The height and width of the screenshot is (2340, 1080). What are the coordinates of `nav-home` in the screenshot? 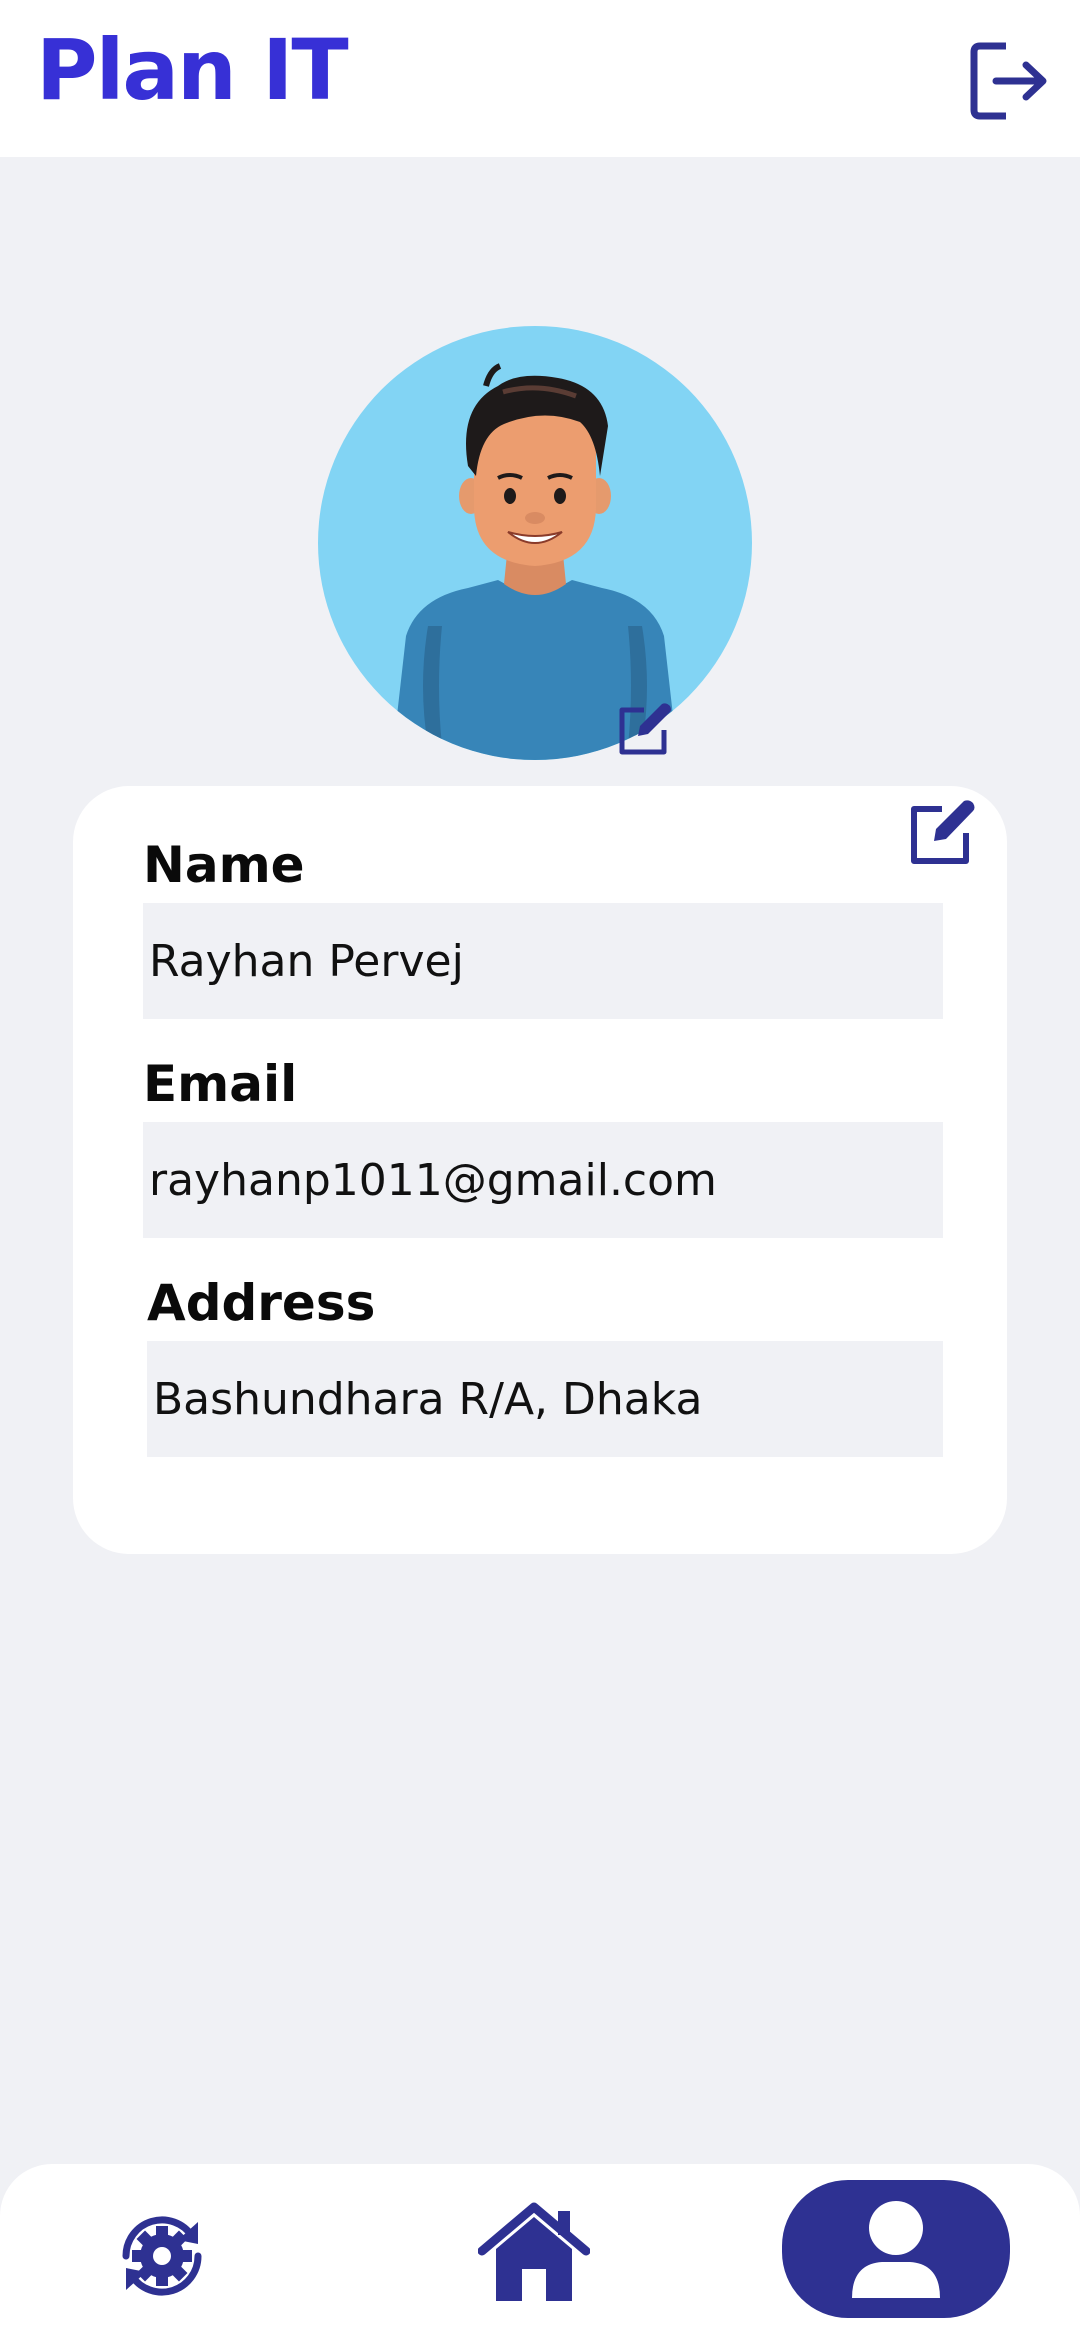 It's located at (534, 2252).